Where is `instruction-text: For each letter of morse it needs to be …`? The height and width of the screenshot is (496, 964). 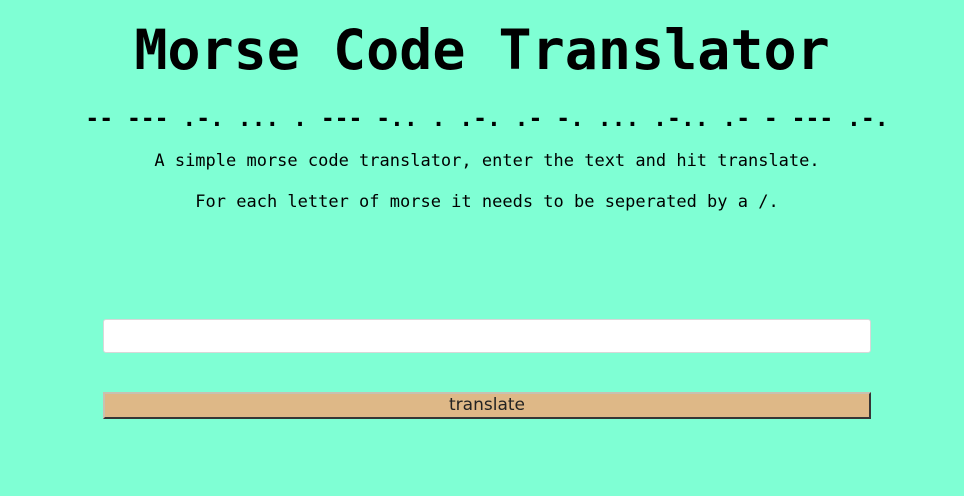 instruction-text: For each letter of morse it needs to be … is located at coordinates (487, 202).